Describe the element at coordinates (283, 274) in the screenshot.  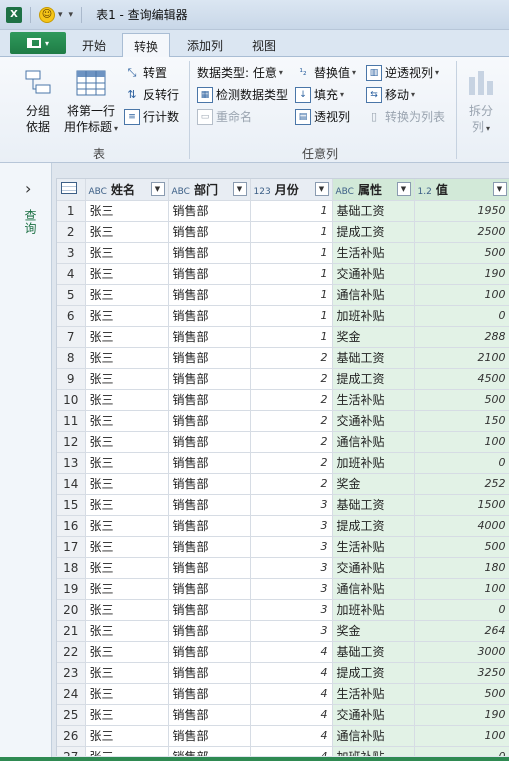
I see `table-row: 4 张三 销售部 1 交通补贴 190` at that location.